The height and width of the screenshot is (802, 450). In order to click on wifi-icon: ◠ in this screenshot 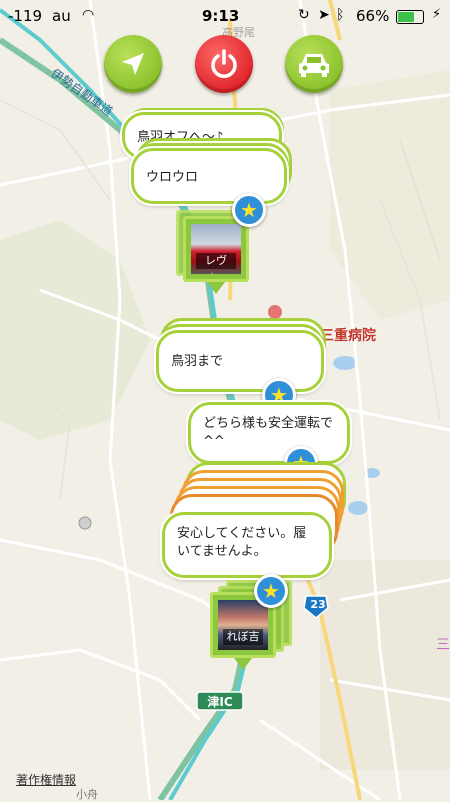, I will do `click(88, 15)`.